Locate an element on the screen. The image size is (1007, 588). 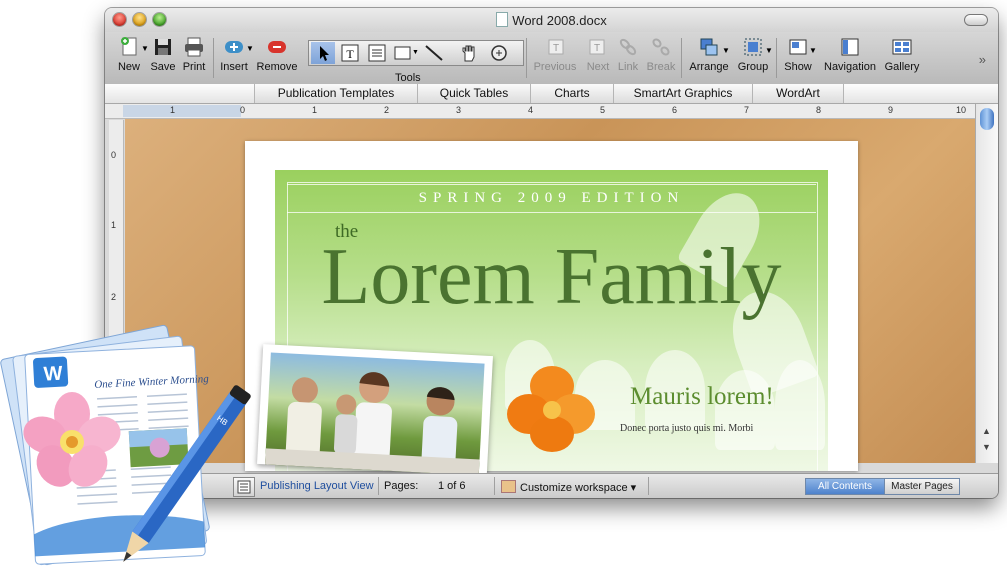
remove-label: Remove is located at coordinates (277, 67).